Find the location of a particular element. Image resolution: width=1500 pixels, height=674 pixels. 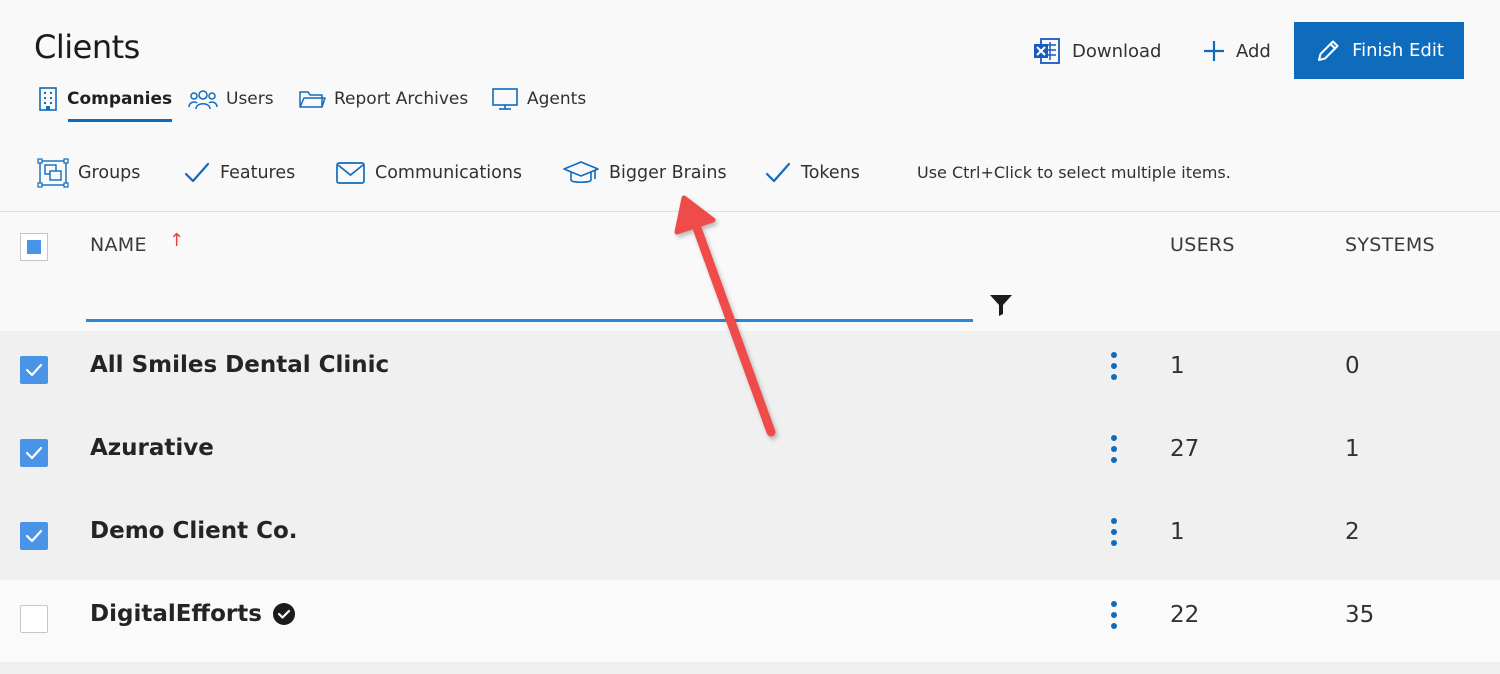

tab-label: Report Archives is located at coordinates (401, 99).